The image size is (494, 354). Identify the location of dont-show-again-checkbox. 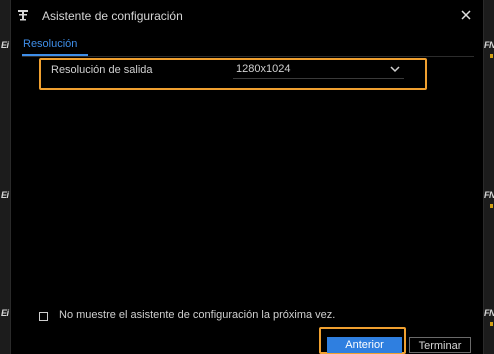
(43, 316).